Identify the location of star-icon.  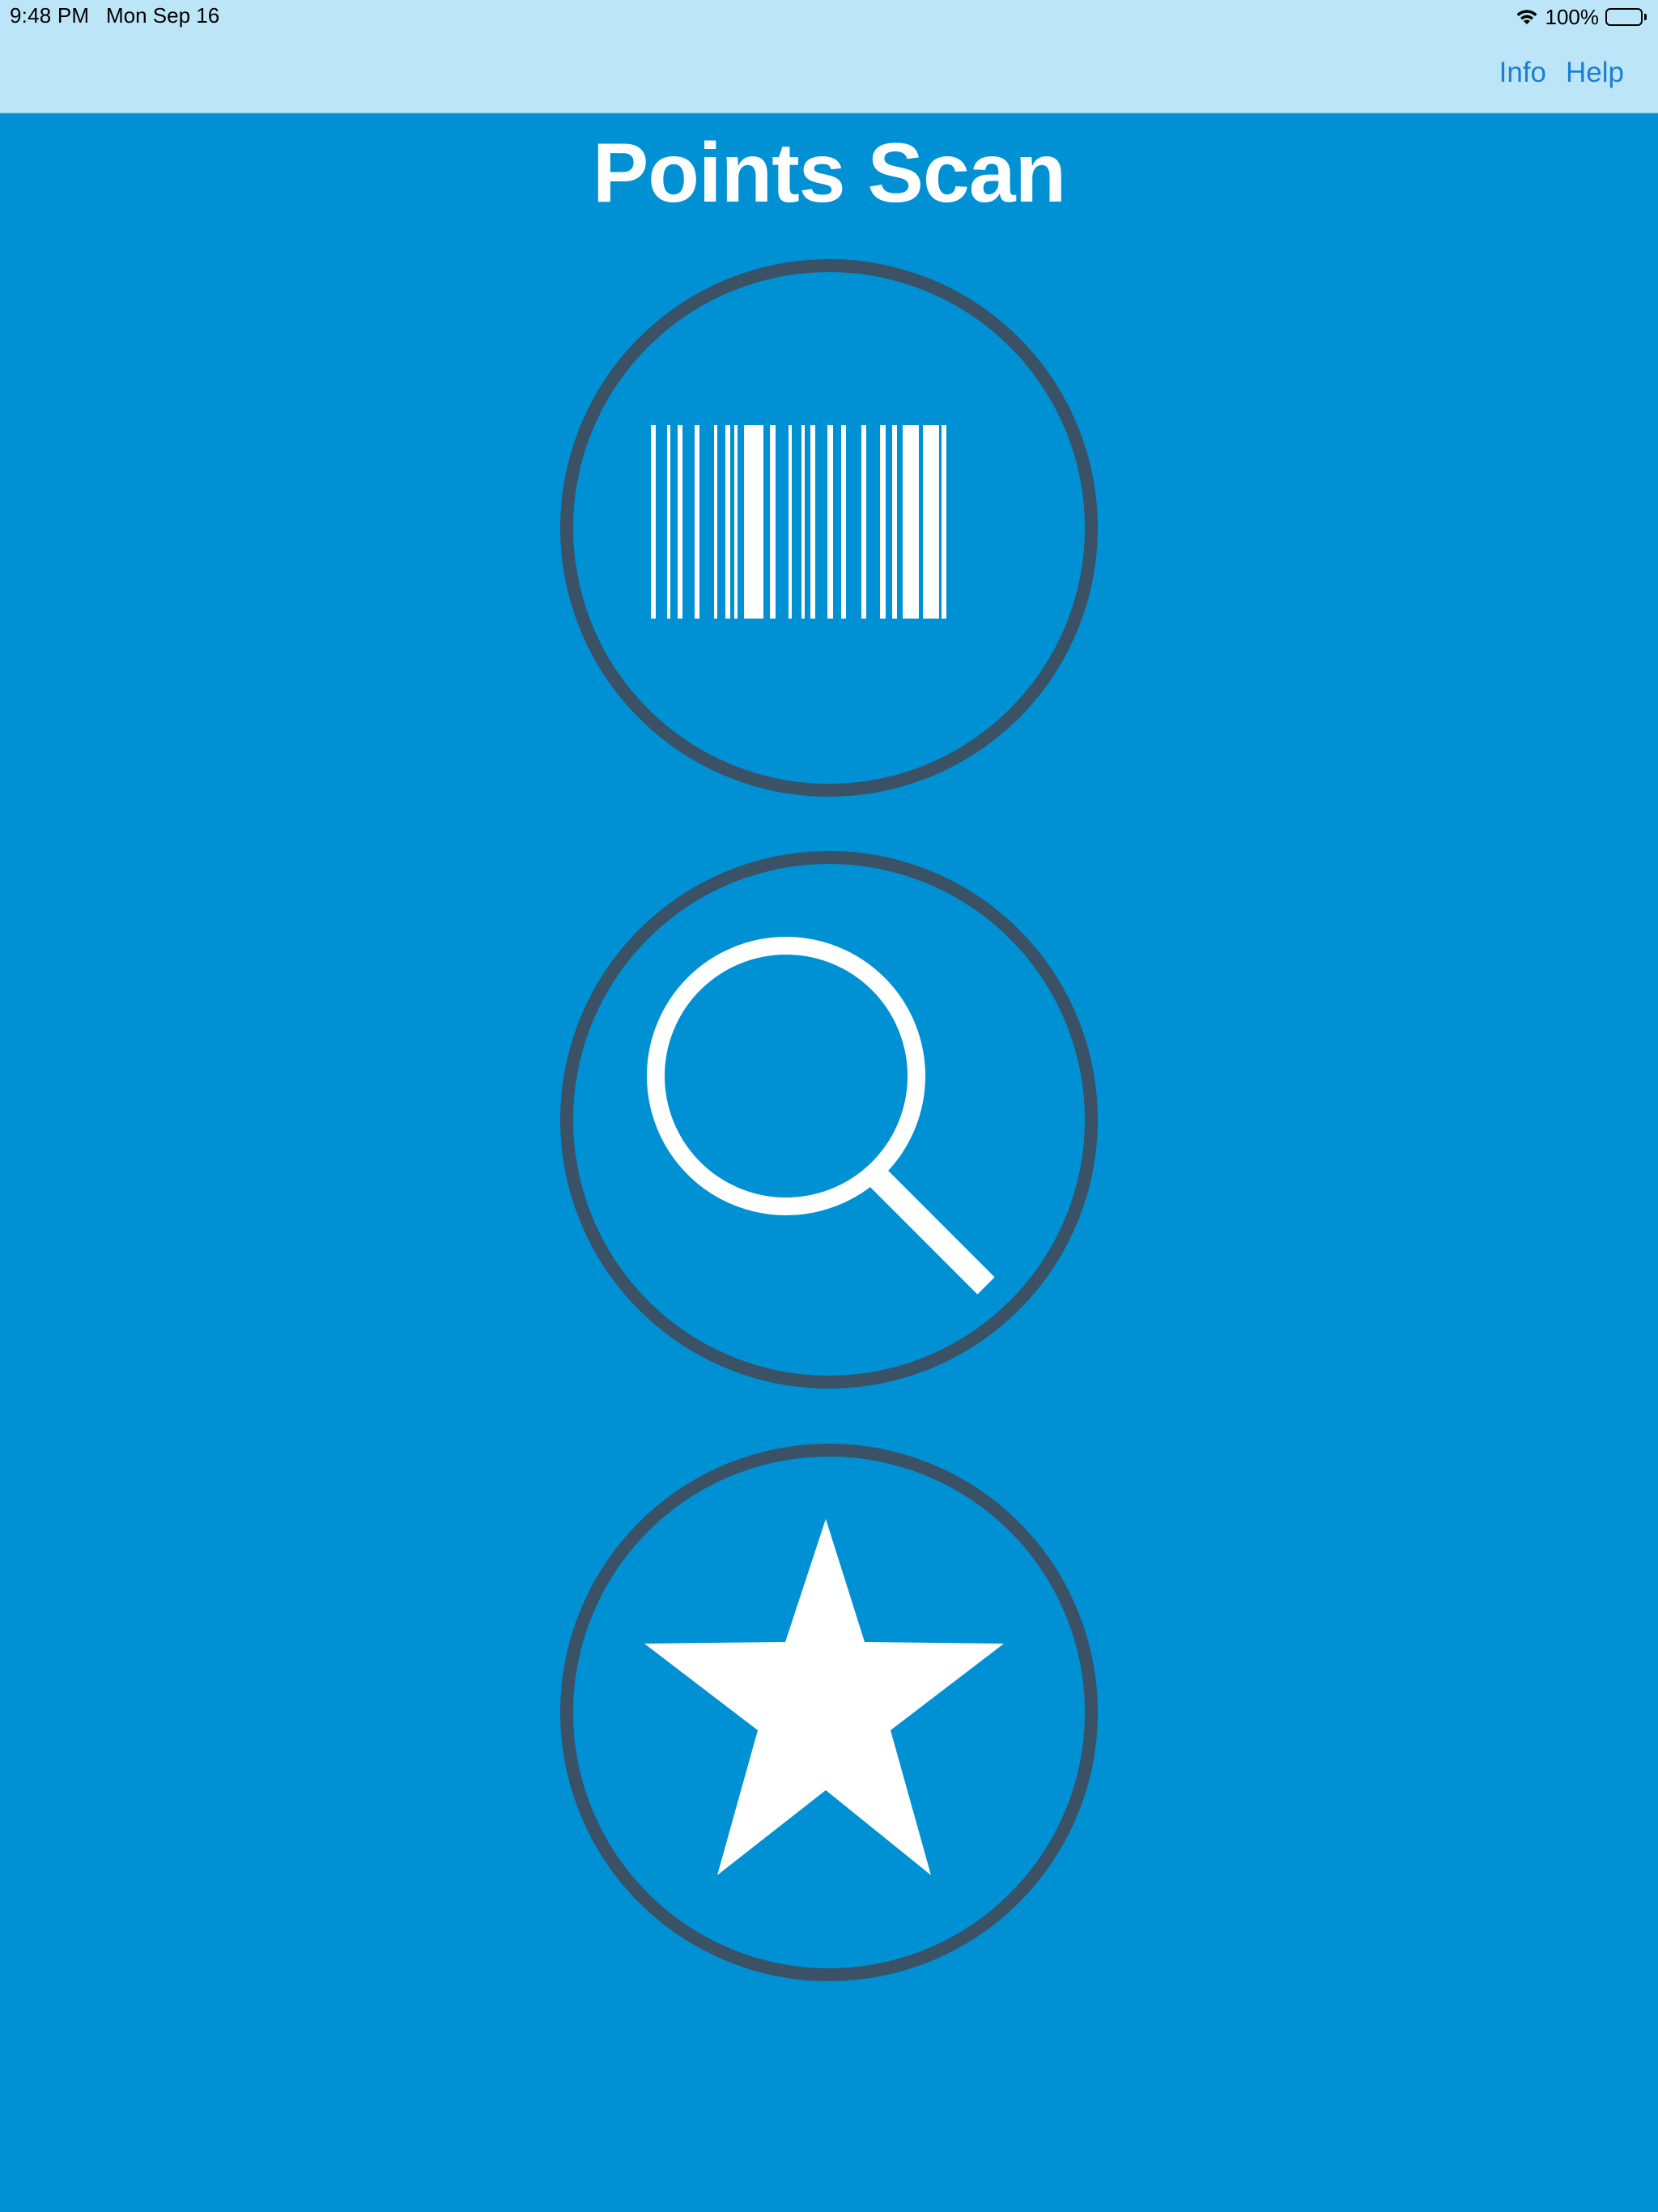
(824, 1697).